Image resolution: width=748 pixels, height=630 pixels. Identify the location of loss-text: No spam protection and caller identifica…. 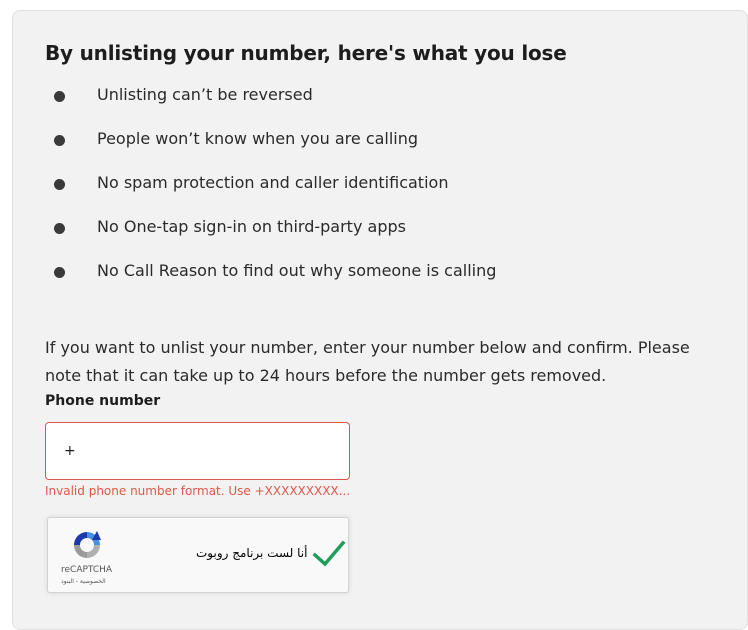
(273, 182).